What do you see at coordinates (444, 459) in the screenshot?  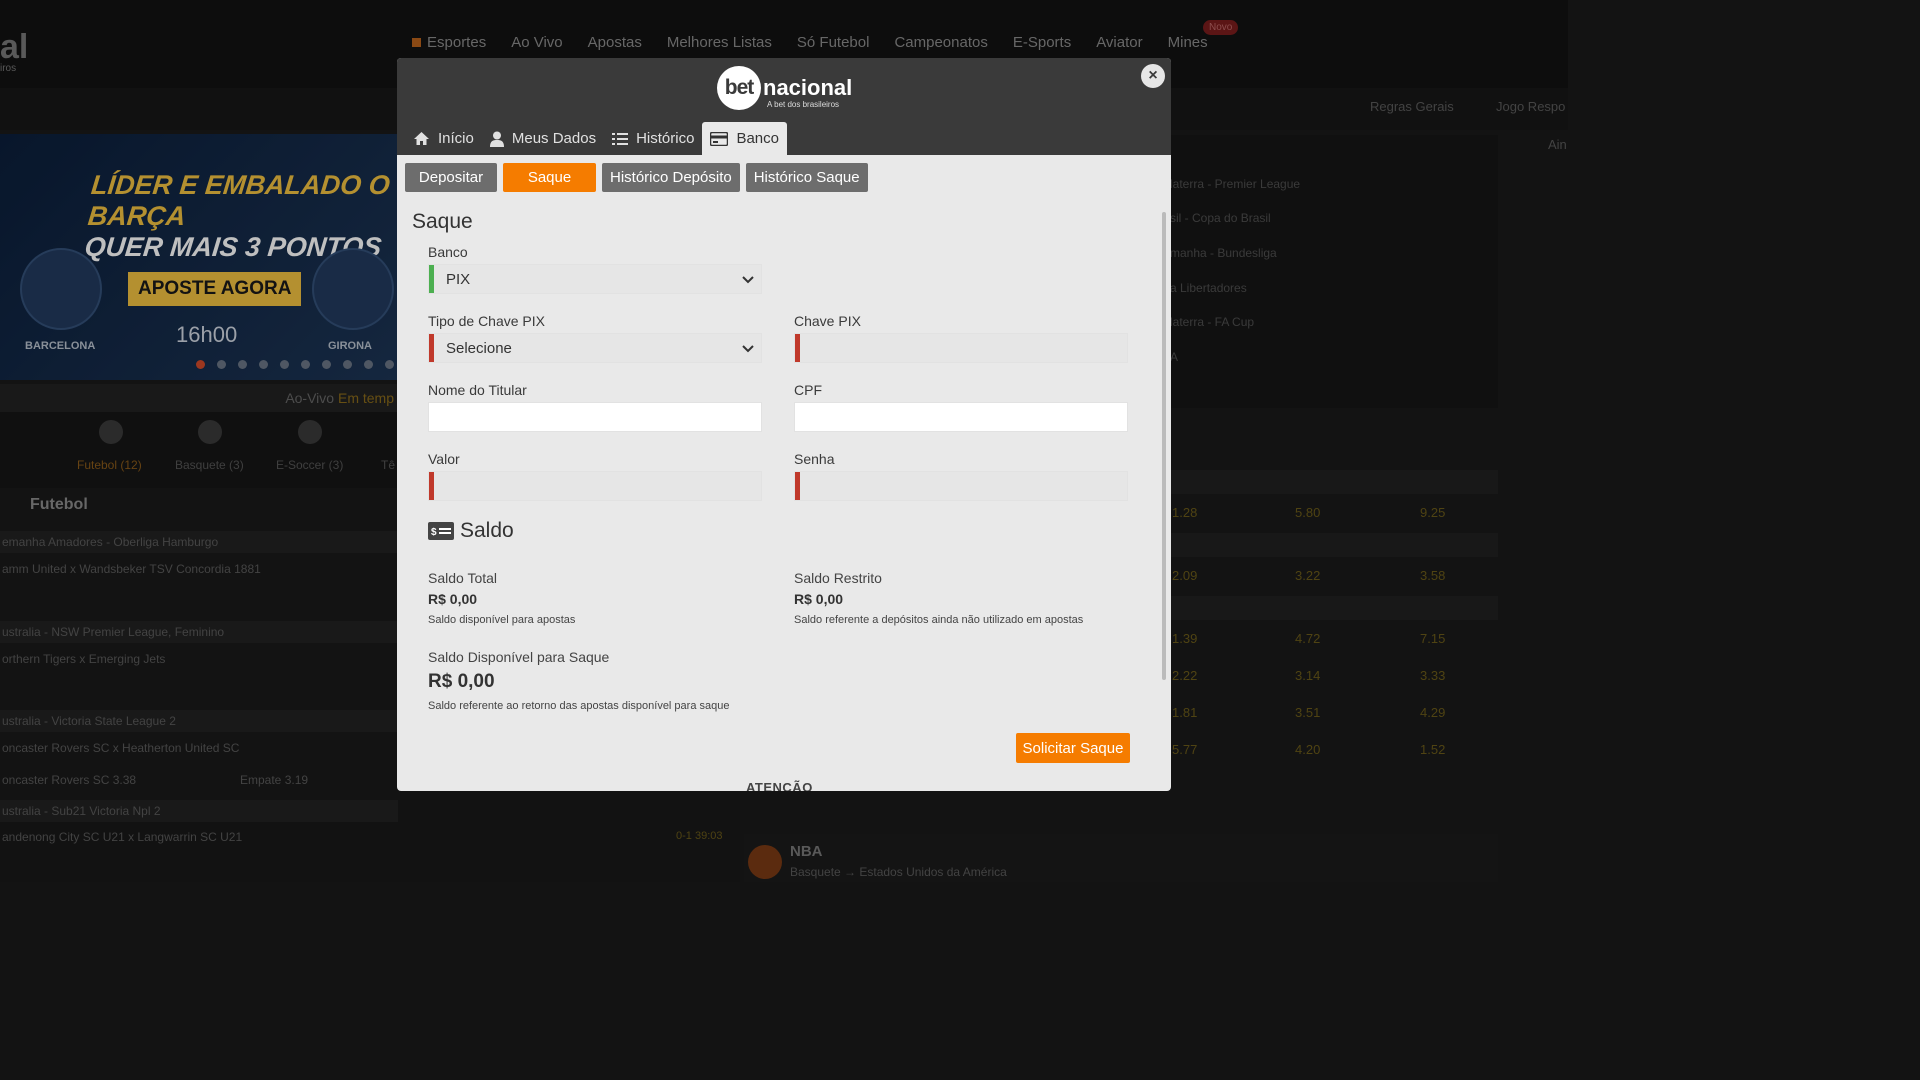 I see `valor-label: Valor` at bounding box center [444, 459].